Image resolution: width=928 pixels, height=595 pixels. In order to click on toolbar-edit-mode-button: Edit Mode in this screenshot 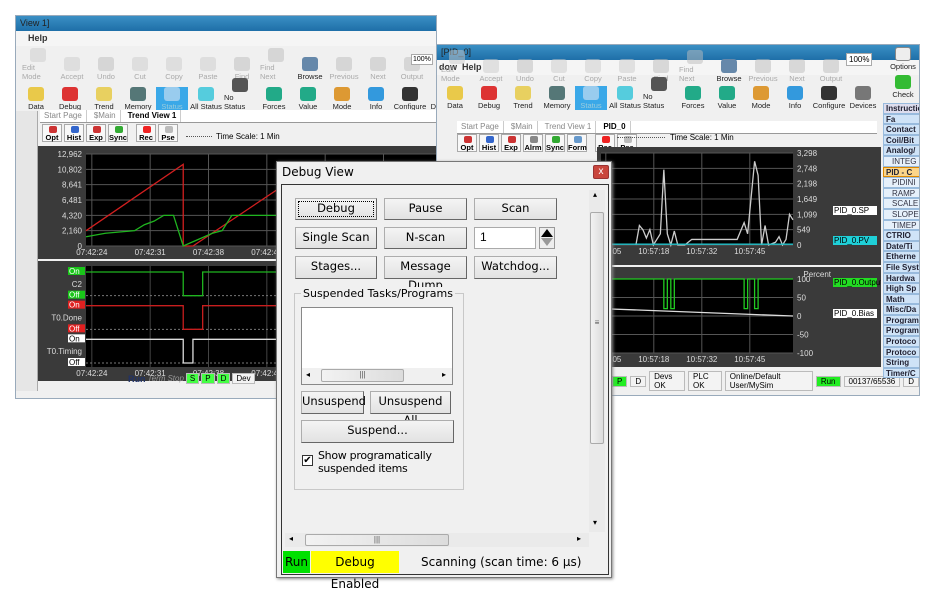, I will do `click(38, 64)`.